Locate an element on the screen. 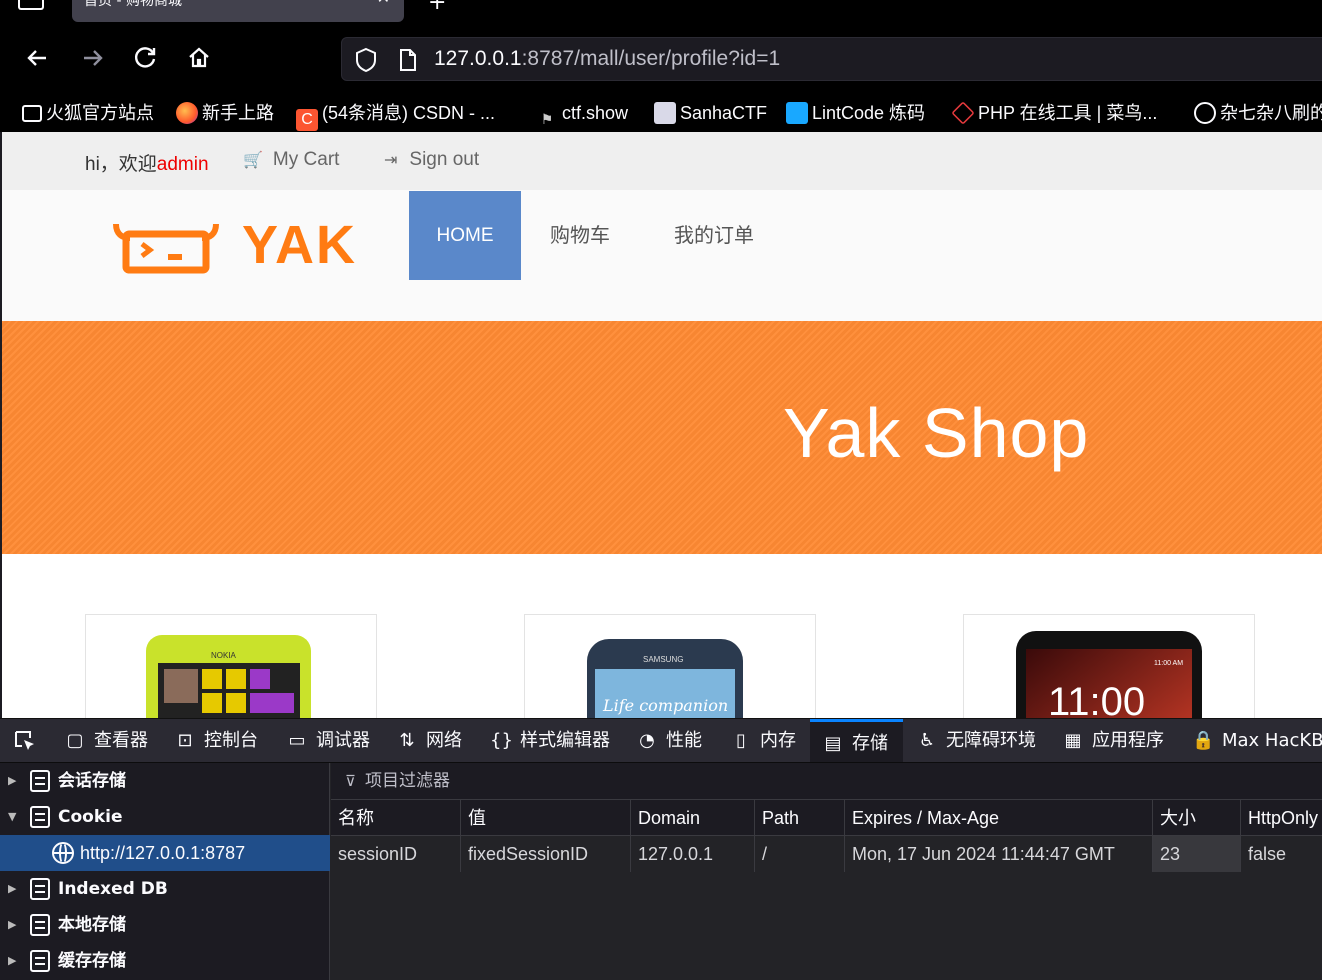 The height and width of the screenshot is (980, 1322). column-header-name: 名称 is located at coordinates (395, 818).